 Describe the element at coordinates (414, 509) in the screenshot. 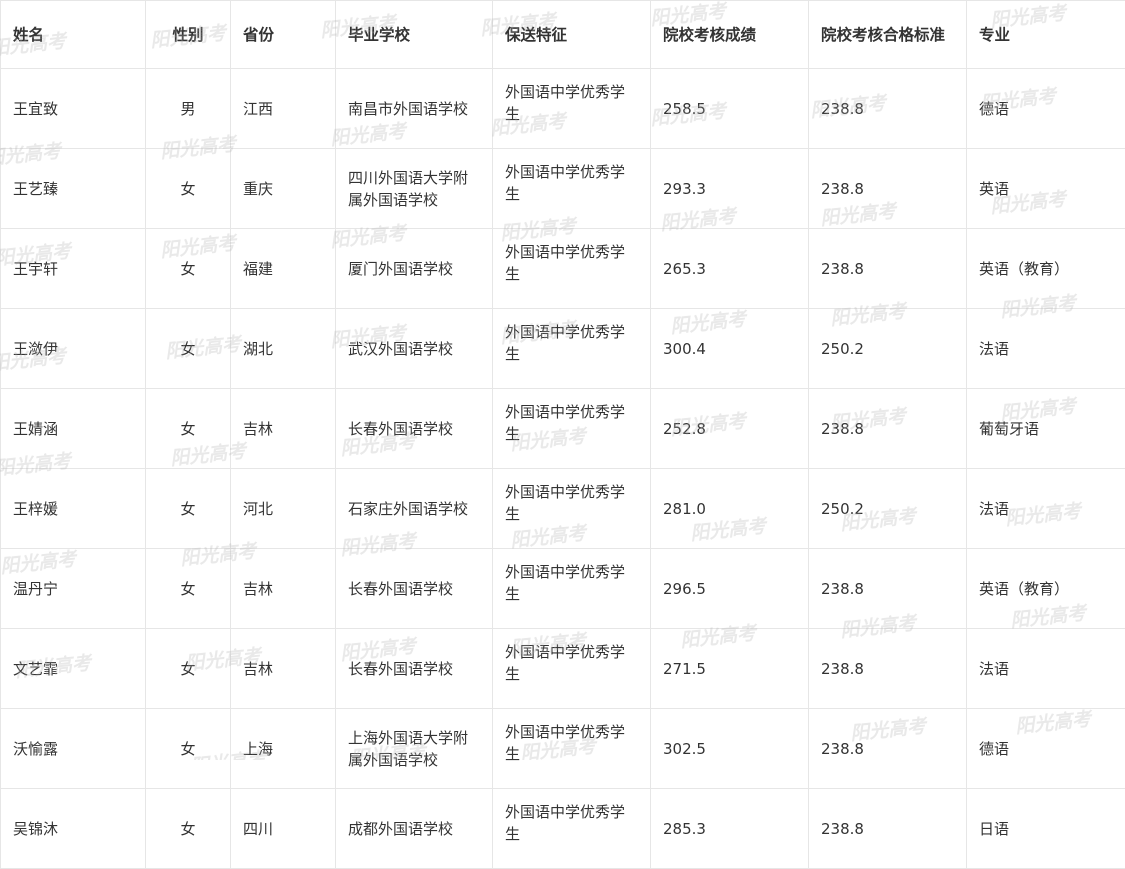

I see `cell-school: 石家庄外国语学校` at that location.